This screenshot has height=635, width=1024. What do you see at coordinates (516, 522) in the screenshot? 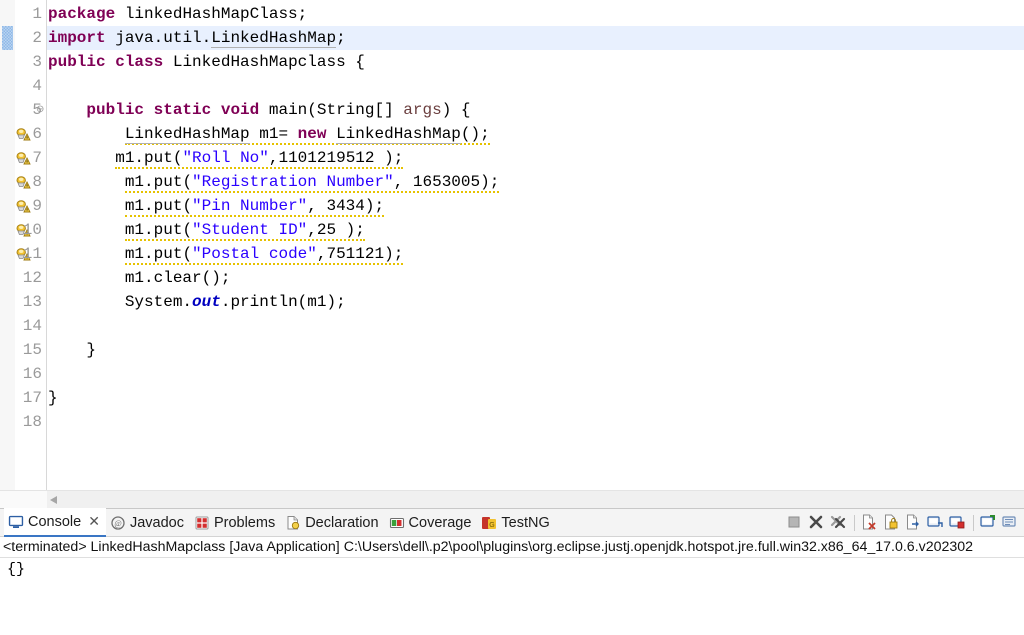
I see `tab-testng: G TestNG` at bounding box center [516, 522].